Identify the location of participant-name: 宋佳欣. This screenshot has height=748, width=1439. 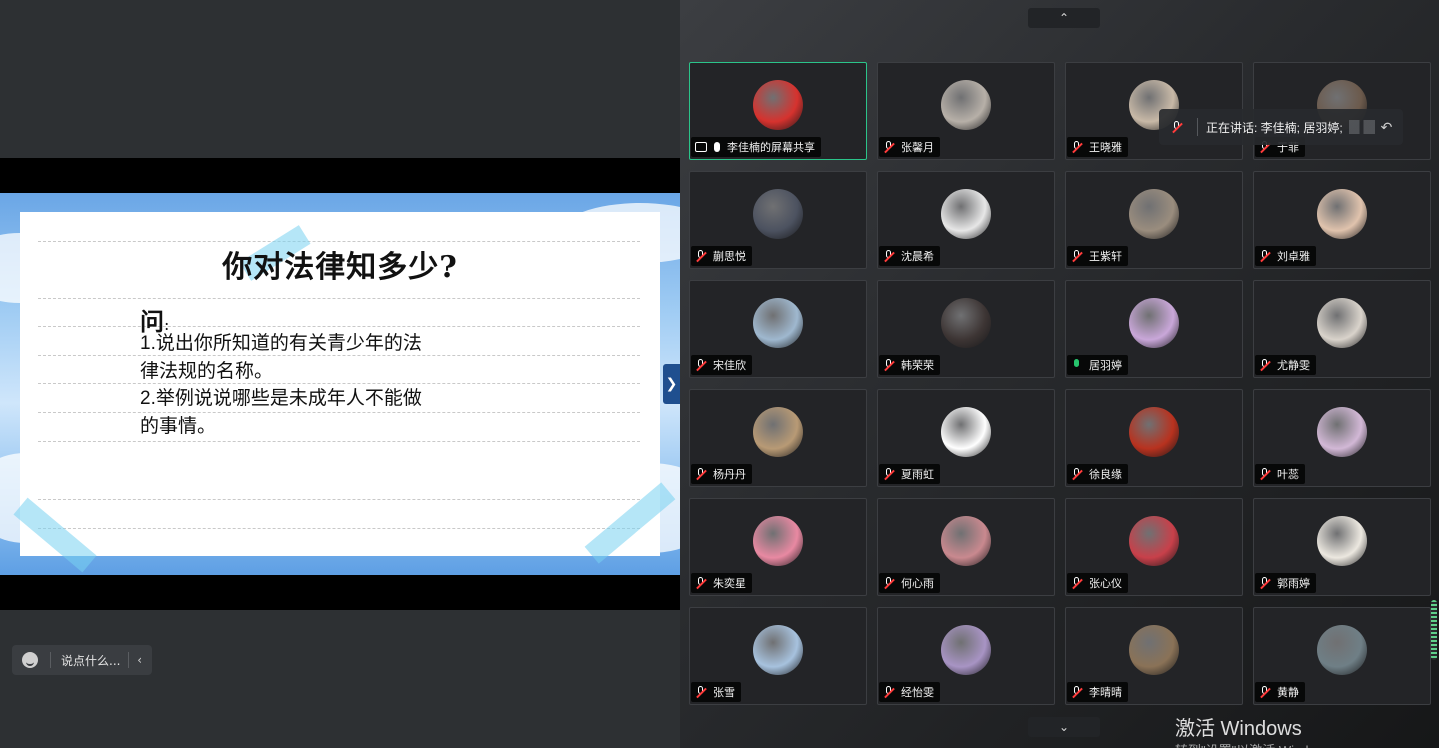
(729, 366).